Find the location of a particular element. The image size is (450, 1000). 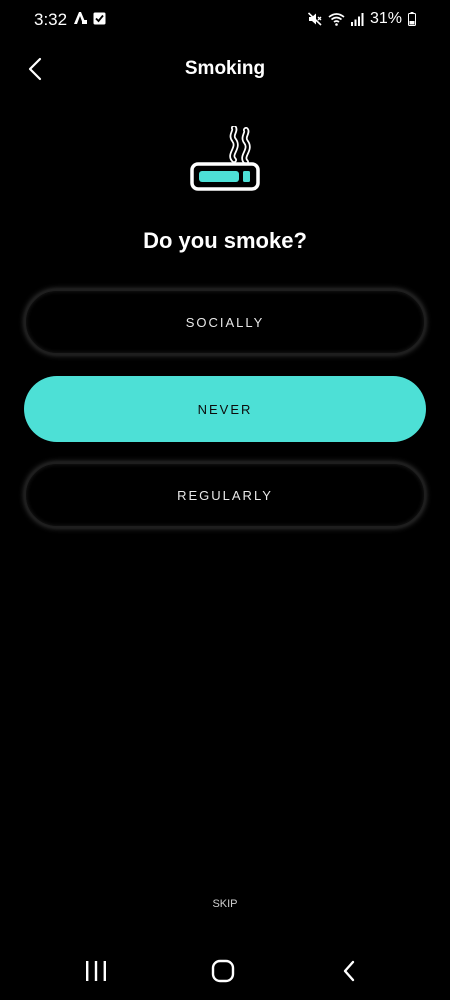

status-time: 3:32 is located at coordinates (51, 19).